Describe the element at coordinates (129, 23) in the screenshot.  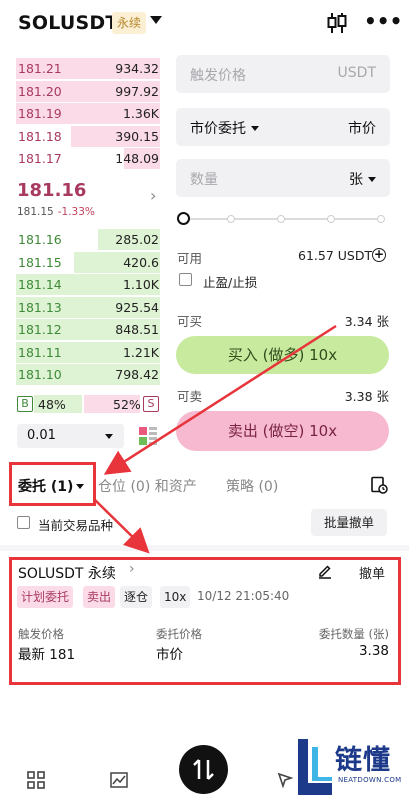
I see `perpetual-tag: 永续` at that location.